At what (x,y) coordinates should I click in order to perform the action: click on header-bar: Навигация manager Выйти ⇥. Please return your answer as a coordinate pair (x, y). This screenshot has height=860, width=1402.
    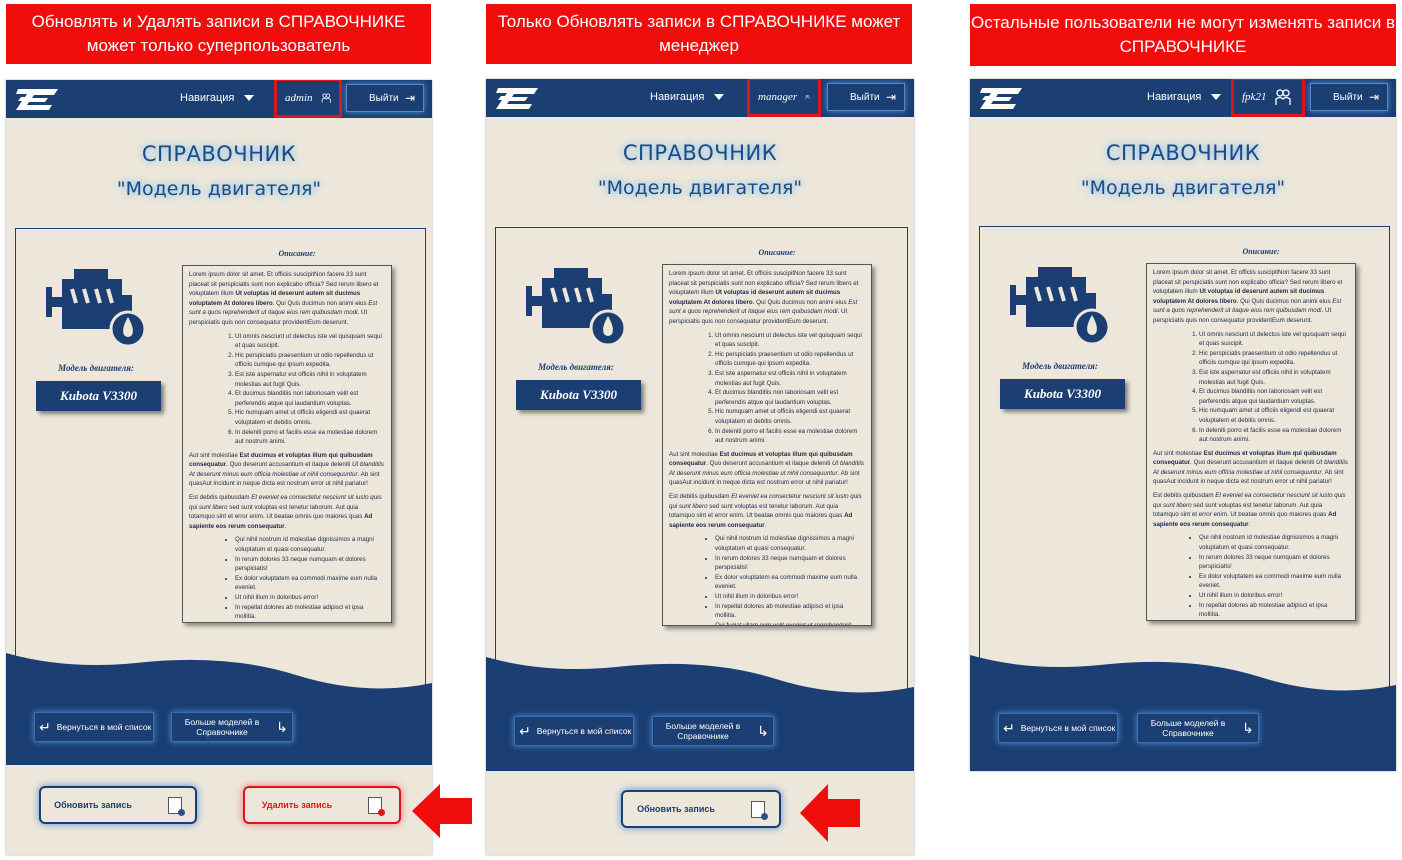
    Looking at the image, I should click on (700, 98).